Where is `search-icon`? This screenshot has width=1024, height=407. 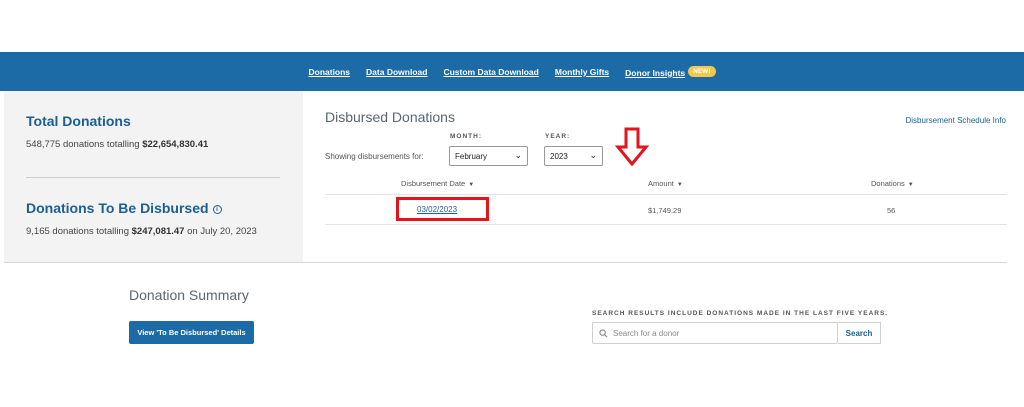
search-icon is located at coordinates (603, 333).